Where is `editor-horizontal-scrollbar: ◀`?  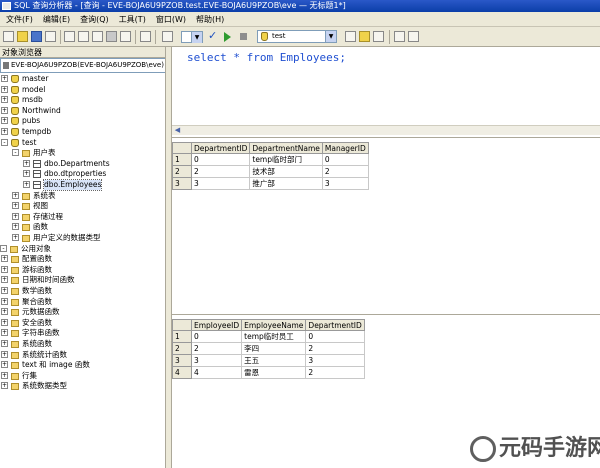
editor-horizontal-scrollbar: ◀ is located at coordinates (386, 130).